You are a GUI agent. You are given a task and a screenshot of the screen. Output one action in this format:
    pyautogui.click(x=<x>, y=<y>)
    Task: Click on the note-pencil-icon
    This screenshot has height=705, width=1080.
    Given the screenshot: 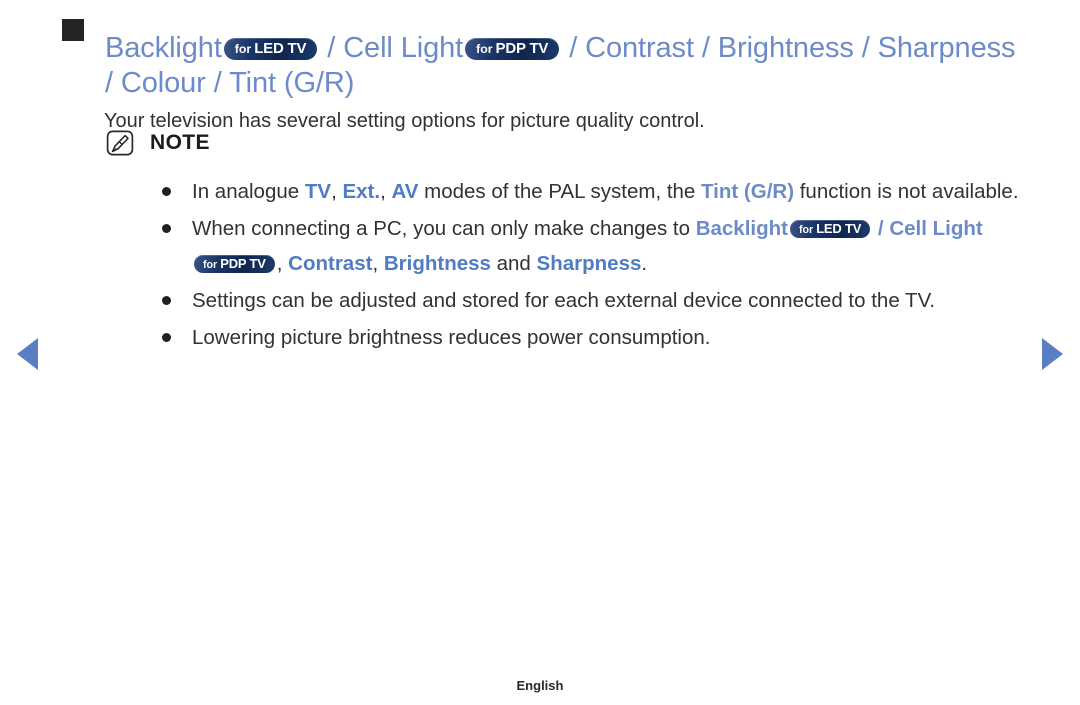 What is the action you would take?
    pyautogui.click(x=120, y=143)
    